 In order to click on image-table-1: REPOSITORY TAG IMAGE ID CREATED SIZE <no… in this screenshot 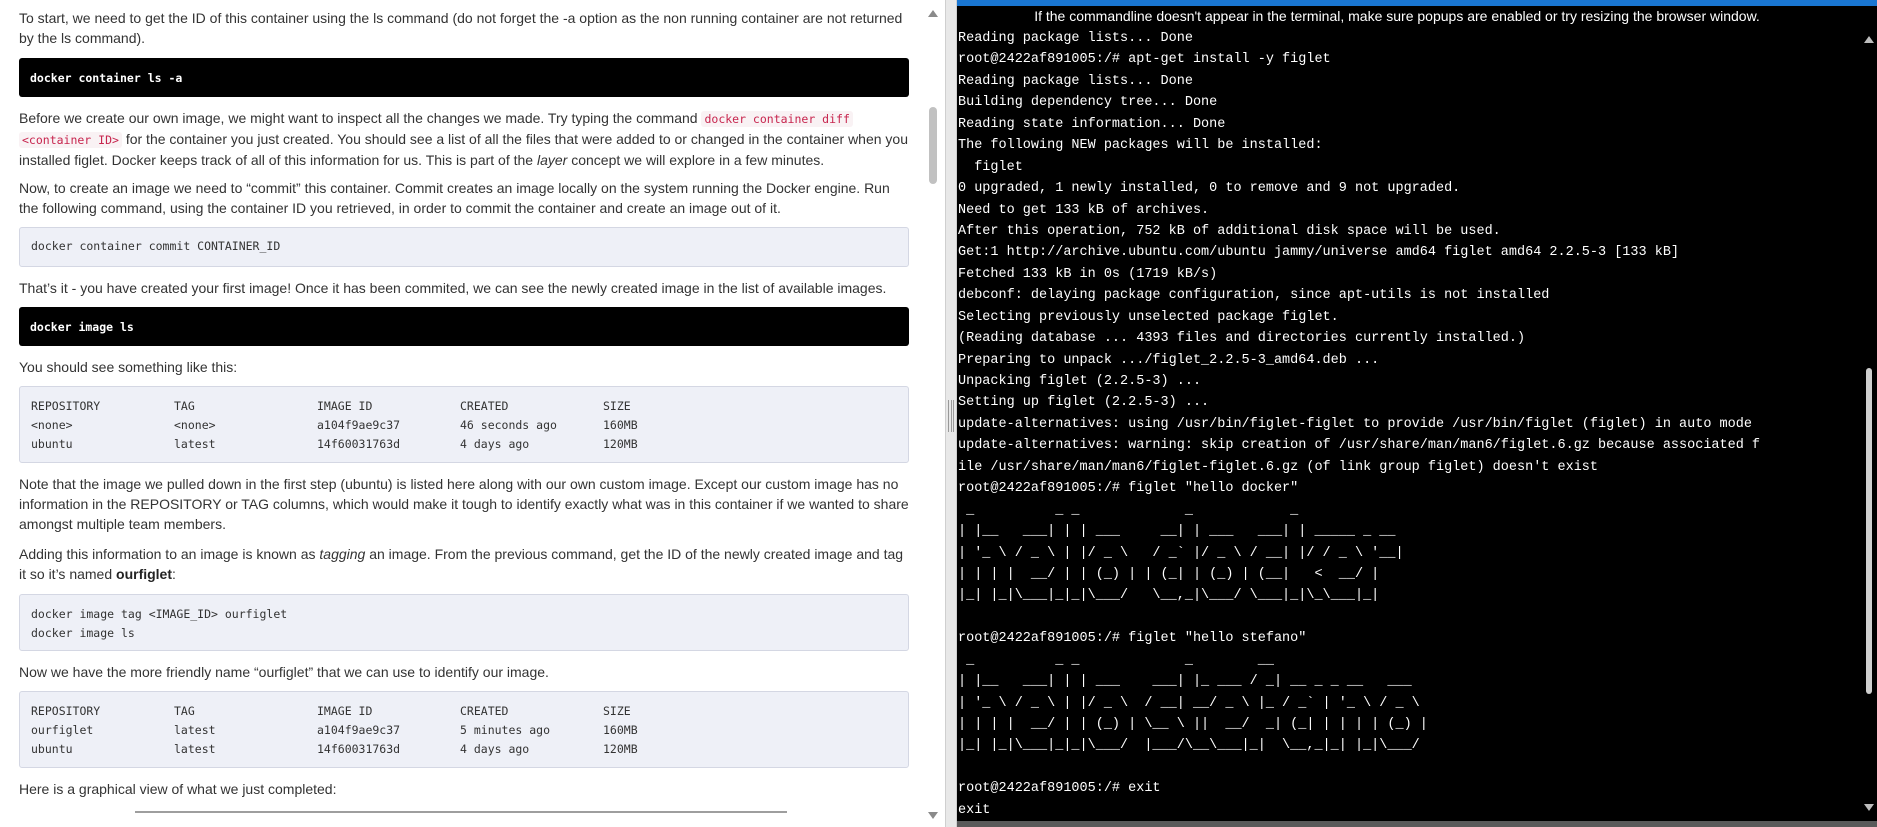, I will do `click(464, 424)`.